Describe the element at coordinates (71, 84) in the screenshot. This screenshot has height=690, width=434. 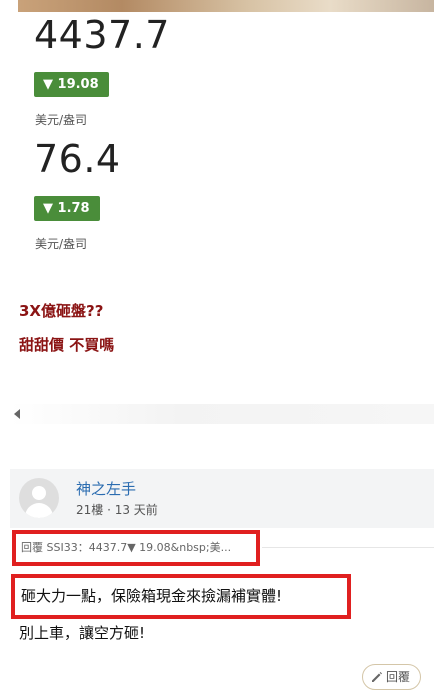
I see `gold-change-badge: ▼ 19.08` at that location.